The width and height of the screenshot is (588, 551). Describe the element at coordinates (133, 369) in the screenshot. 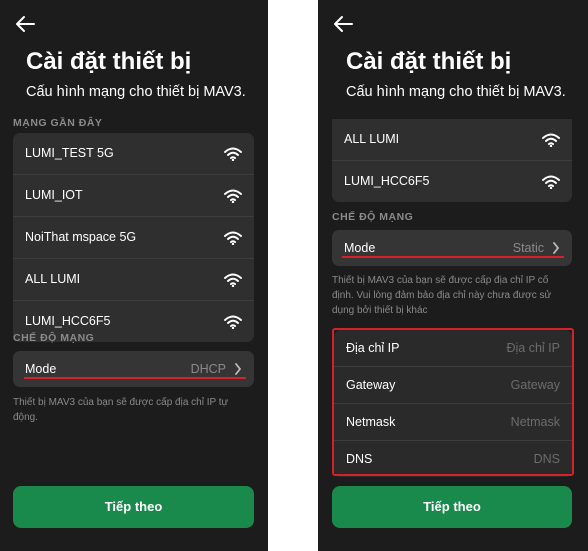

I see `mode-selector: Mode DHCP` at that location.